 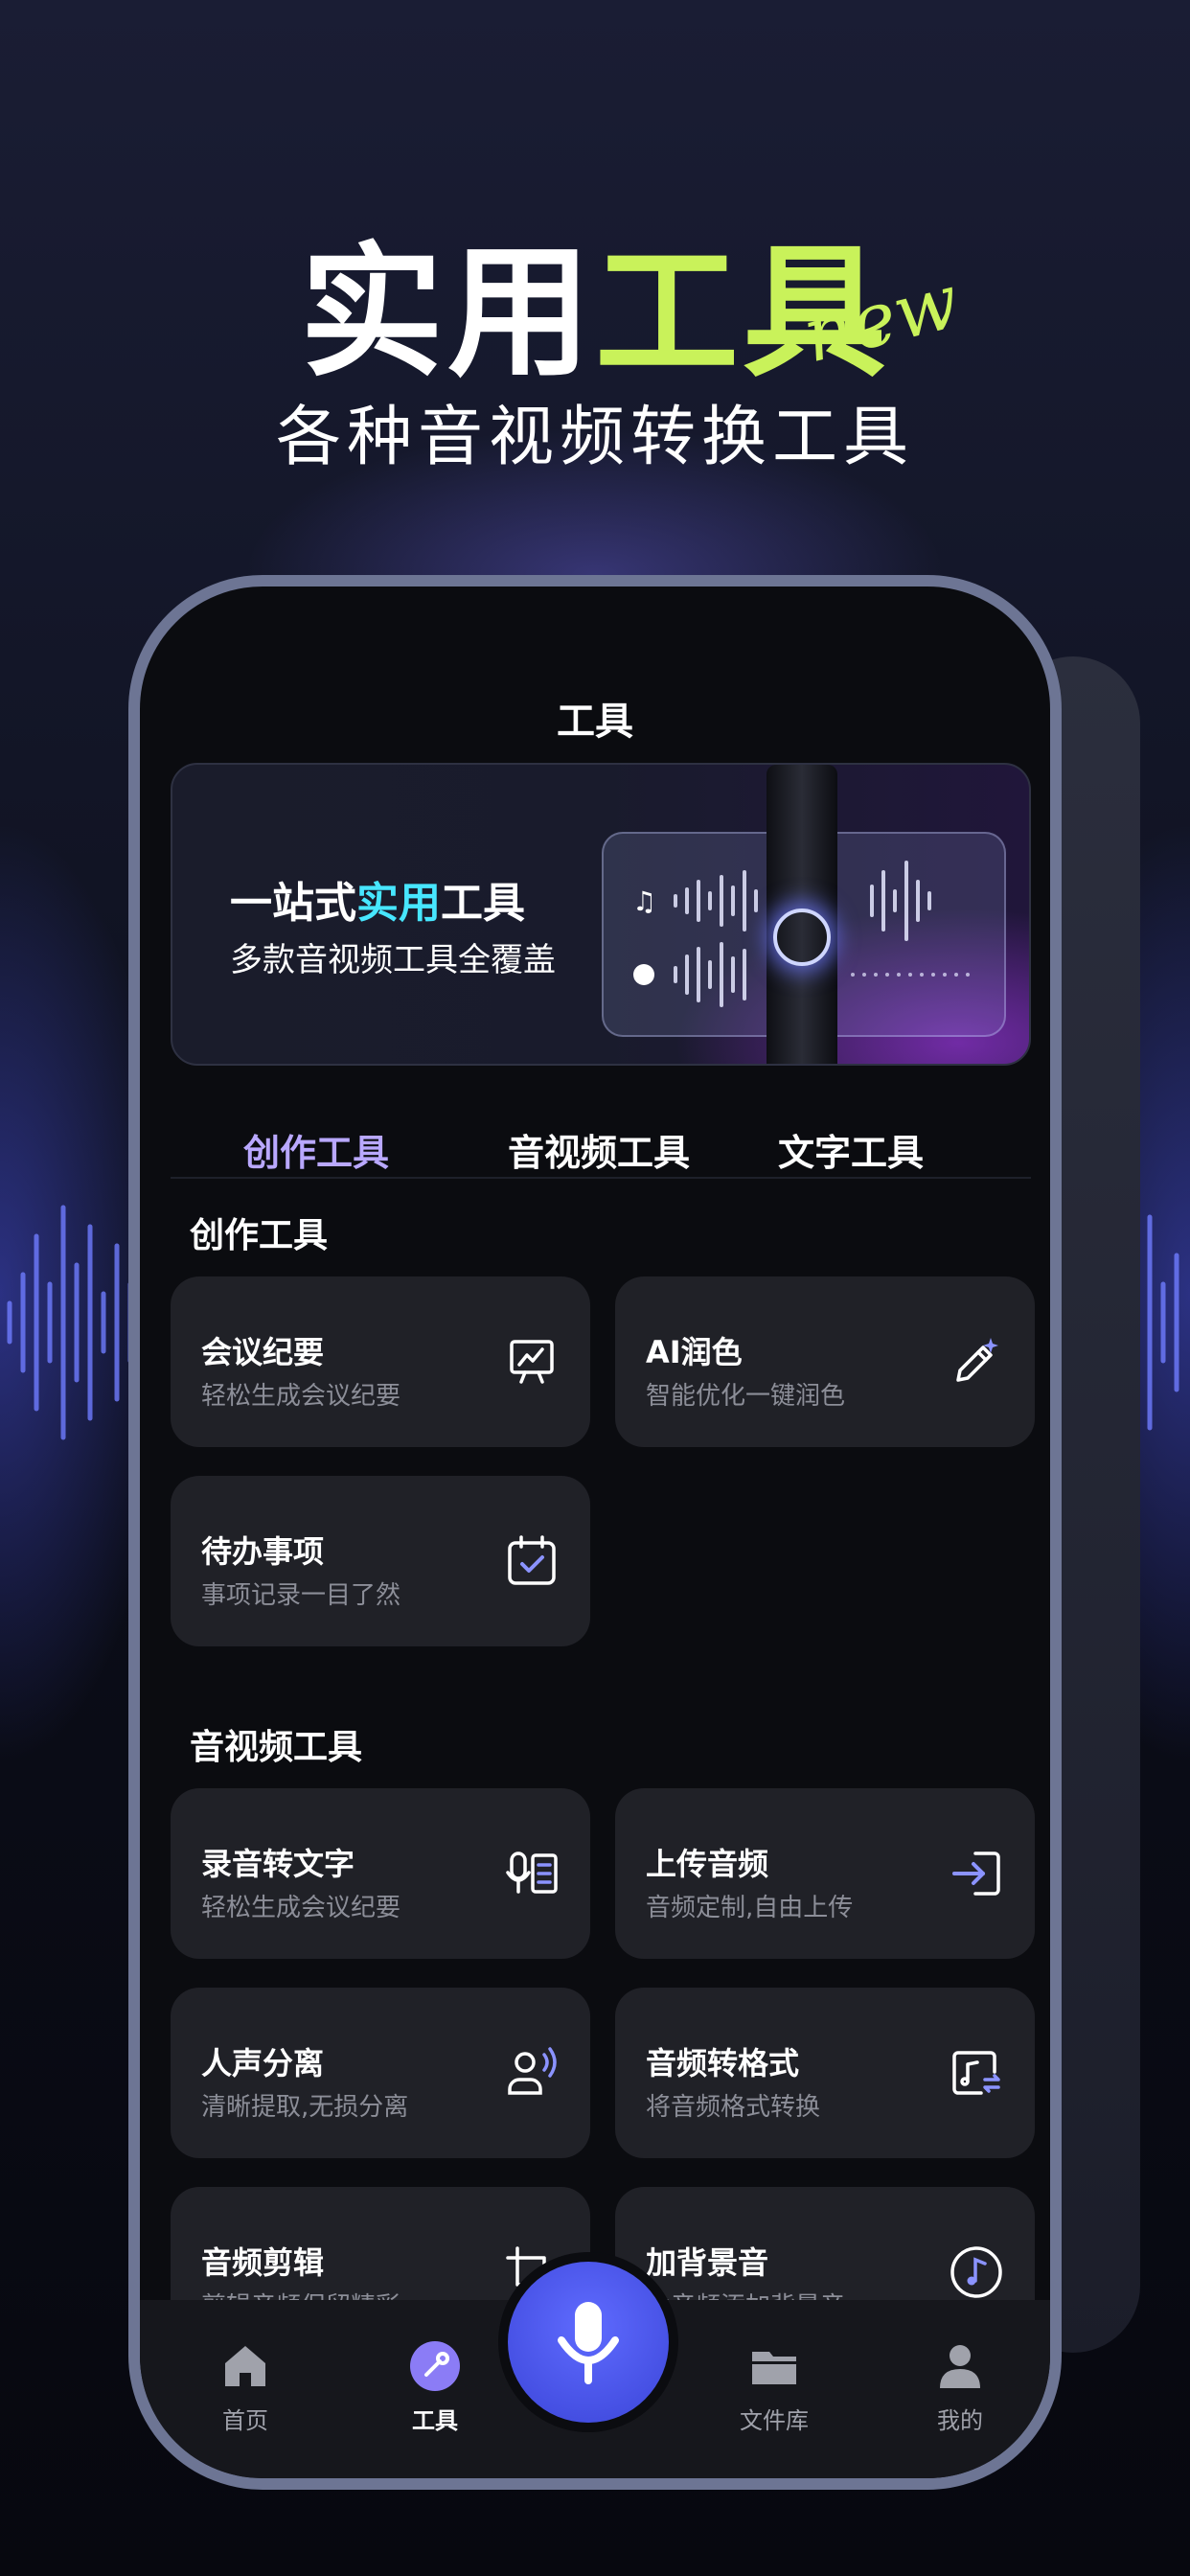 What do you see at coordinates (435, 2366) in the screenshot?
I see `tools-icon` at bounding box center [435, 2366].